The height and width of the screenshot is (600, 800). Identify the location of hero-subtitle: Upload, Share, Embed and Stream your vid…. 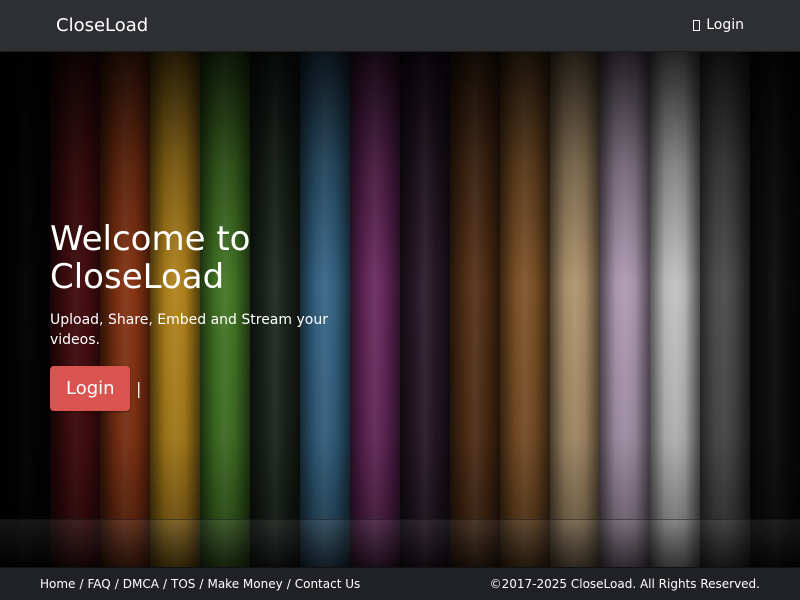
(189, 330).